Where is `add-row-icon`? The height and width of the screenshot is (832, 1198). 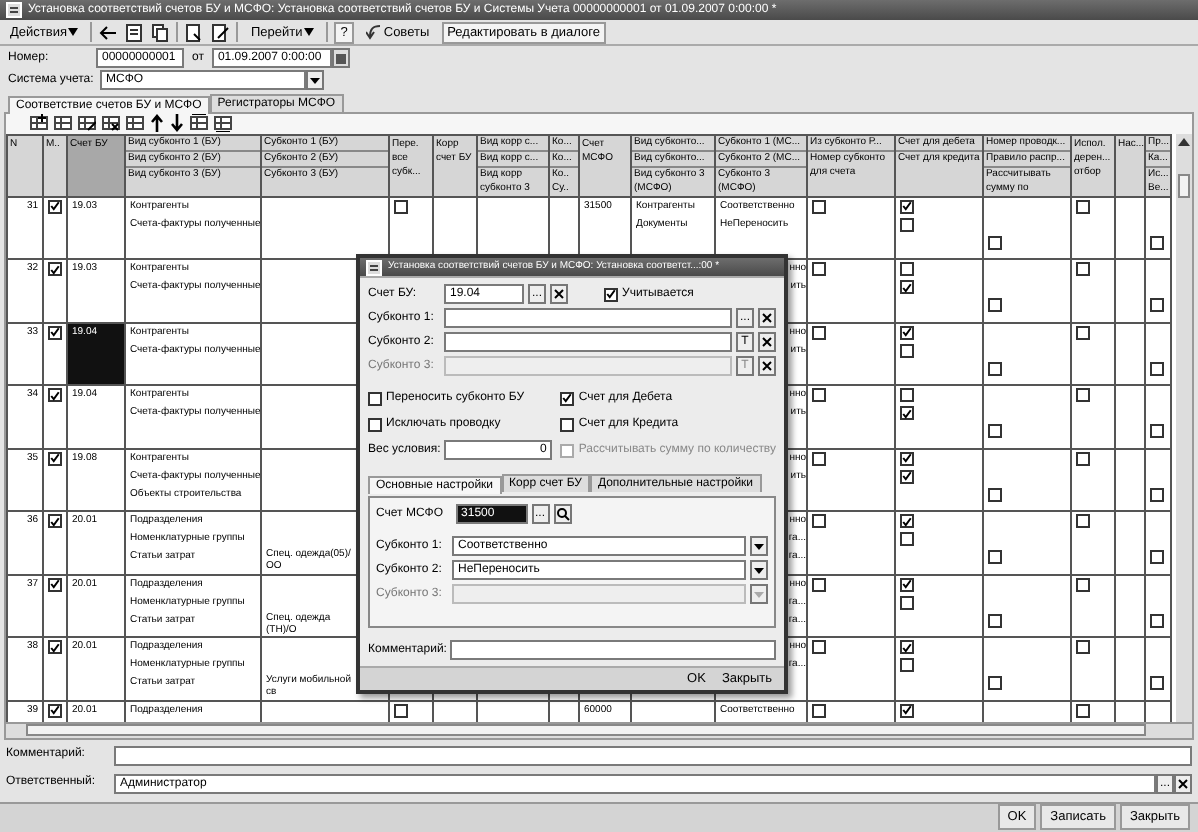 add-row-icon is located at coordinates (39, 123).